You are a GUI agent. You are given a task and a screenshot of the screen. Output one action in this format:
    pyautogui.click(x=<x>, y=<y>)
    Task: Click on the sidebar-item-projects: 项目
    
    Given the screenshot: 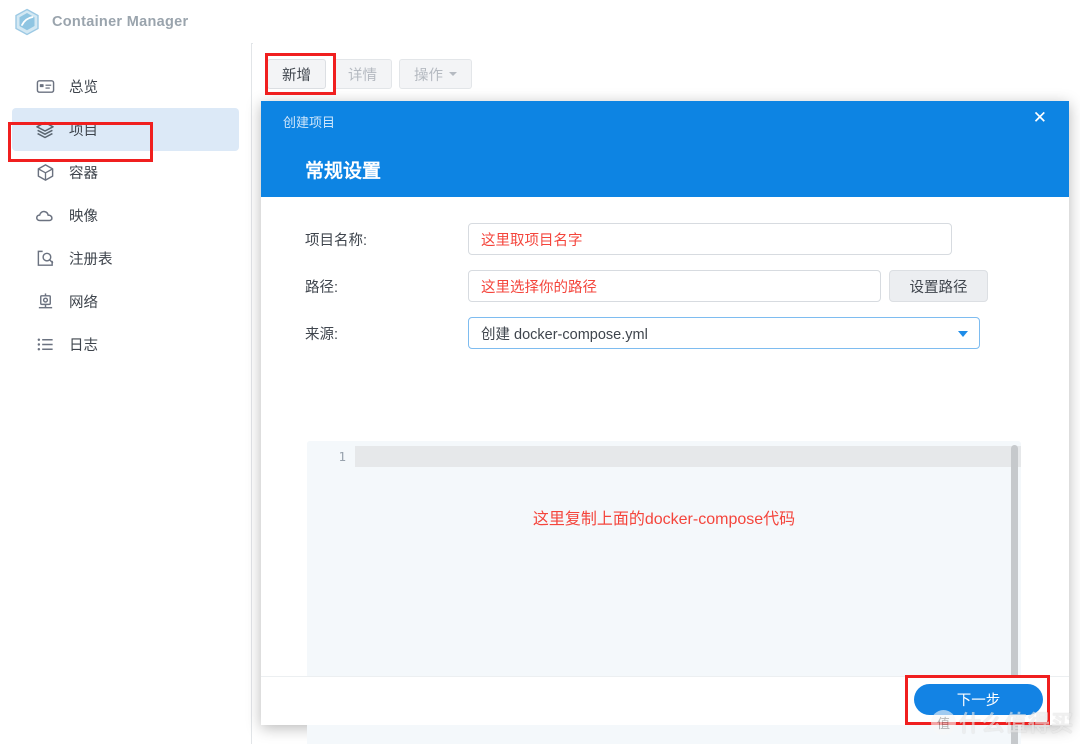 What is the action you would take?
    pyautogui.click(x=125, y=129)
    